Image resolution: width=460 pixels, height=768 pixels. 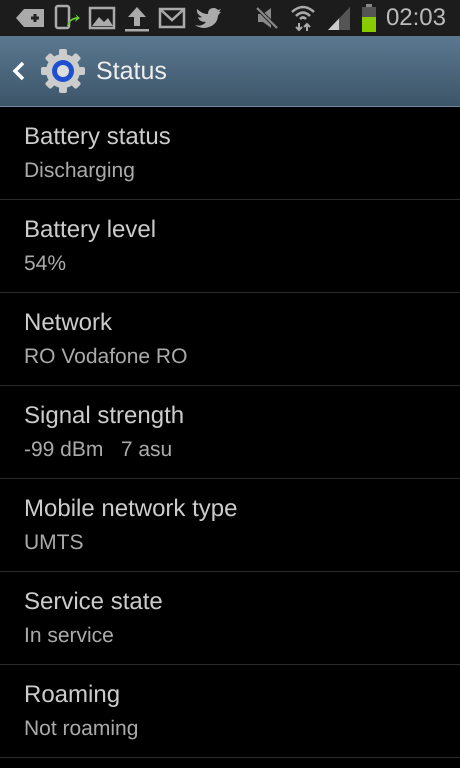 I want to click on item-value: Not roaming, so click(x=82, y=729).